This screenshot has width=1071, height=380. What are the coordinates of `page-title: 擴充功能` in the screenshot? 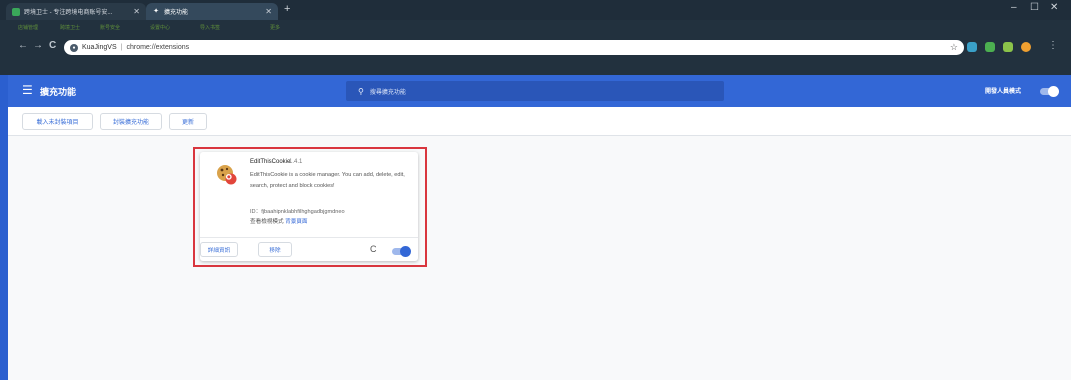 It's located at (58, 92).